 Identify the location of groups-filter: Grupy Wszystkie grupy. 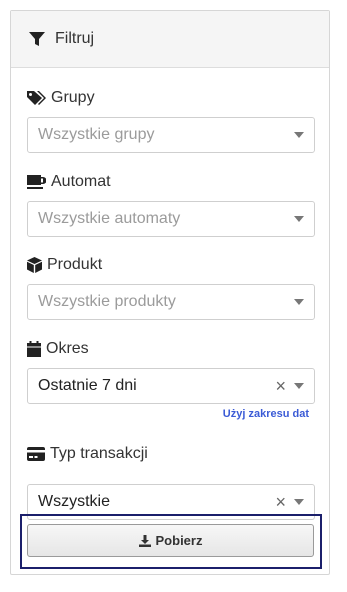
(171, 120).